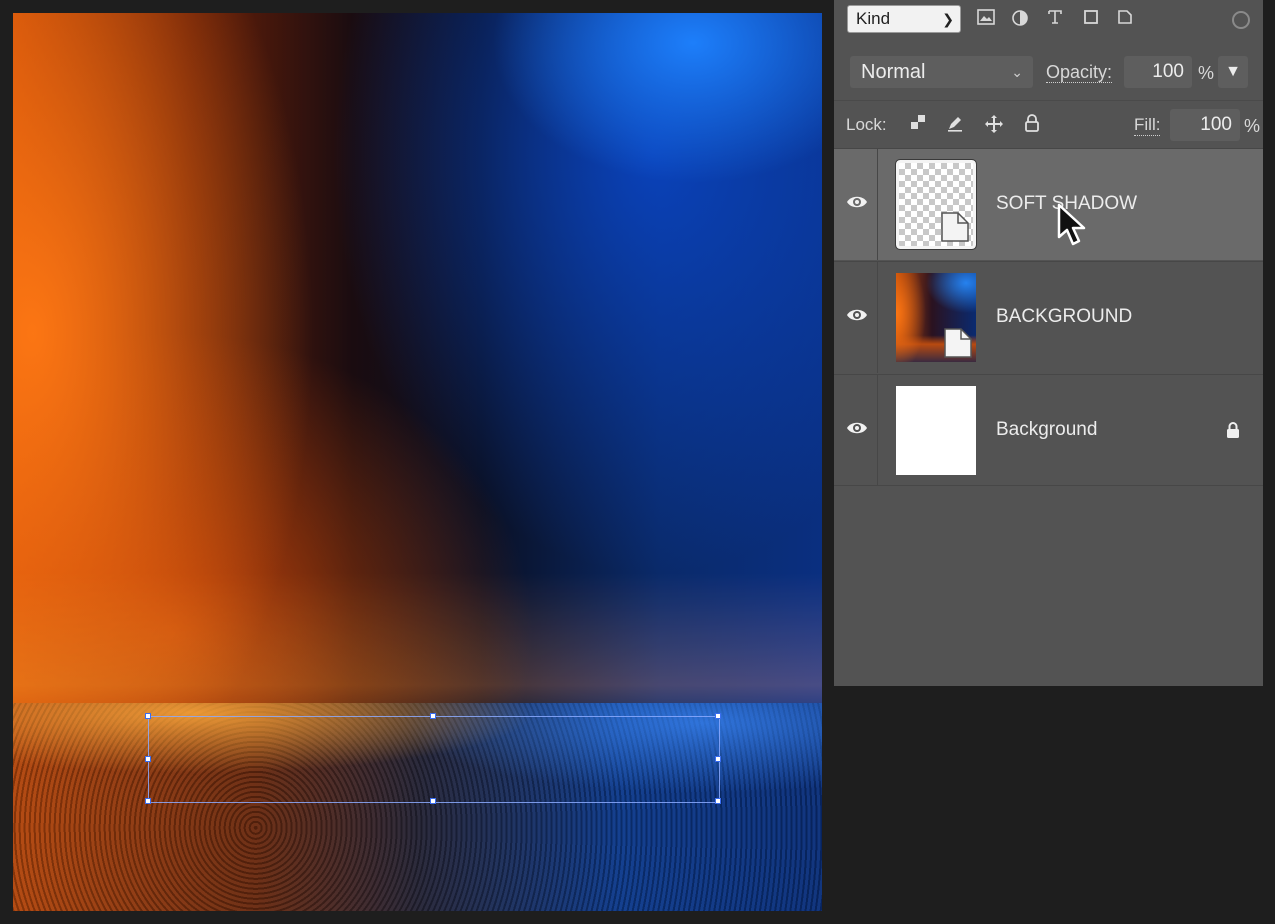 This screenshot has height=924, width=1275. Describe the element at coordinates (148, 759) in the screenshot. I see `transform-handle-left` at that location.